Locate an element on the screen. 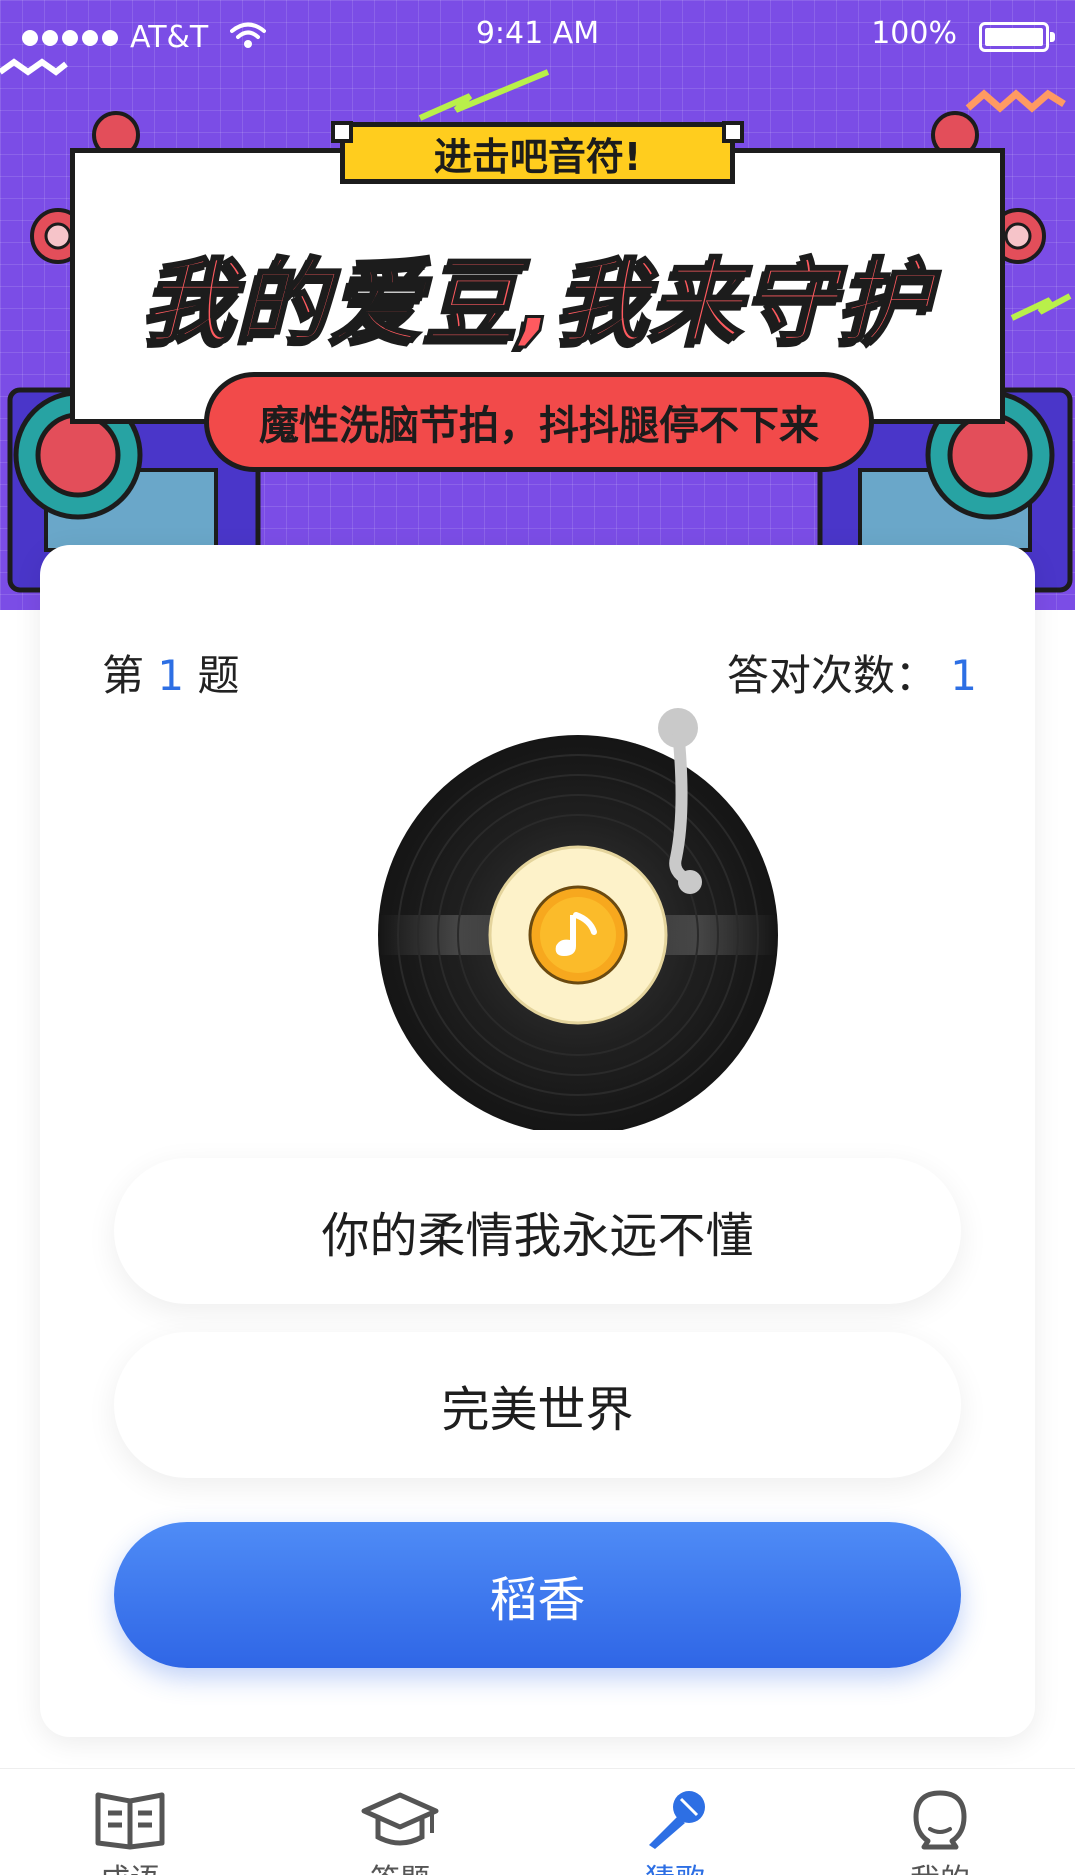  user-icon is located at coordinates (940, 1820).